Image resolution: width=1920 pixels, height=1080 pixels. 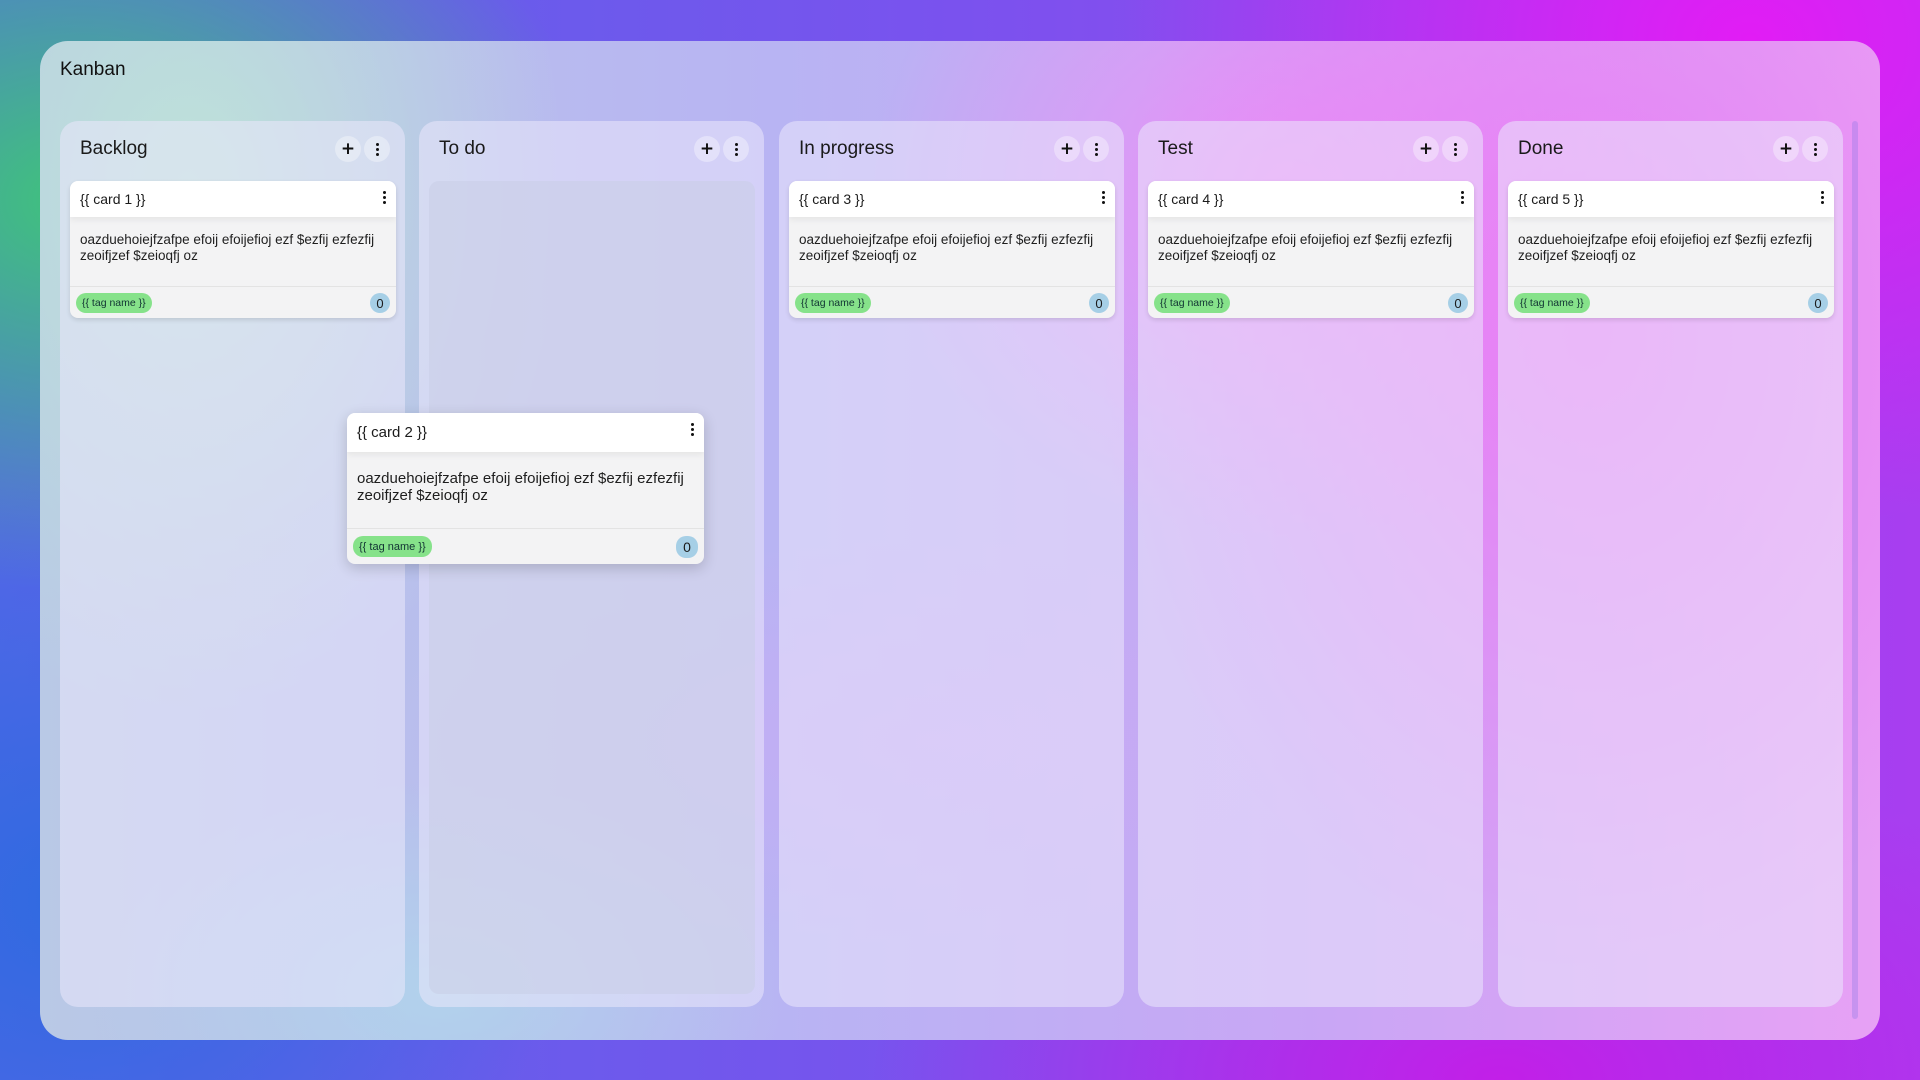 What do you see at coordinates (1175, 148) in the screenshot?
I see `column-title: Test` at bounding box center [1175, 148].